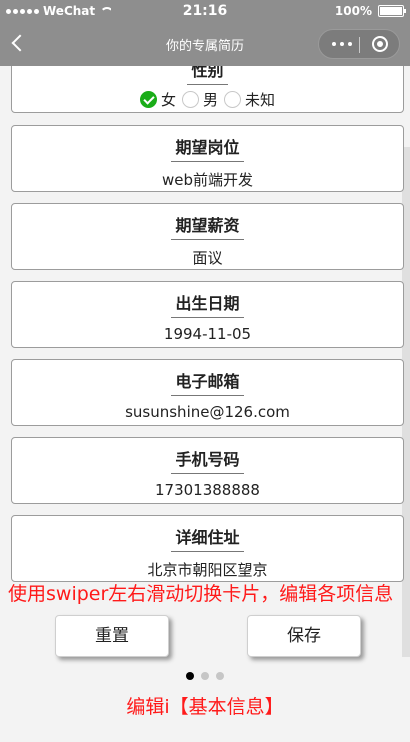 This screenshot has width=410, height=742. I want to click on gender-options: 女 男 未知, so click(207, 99).